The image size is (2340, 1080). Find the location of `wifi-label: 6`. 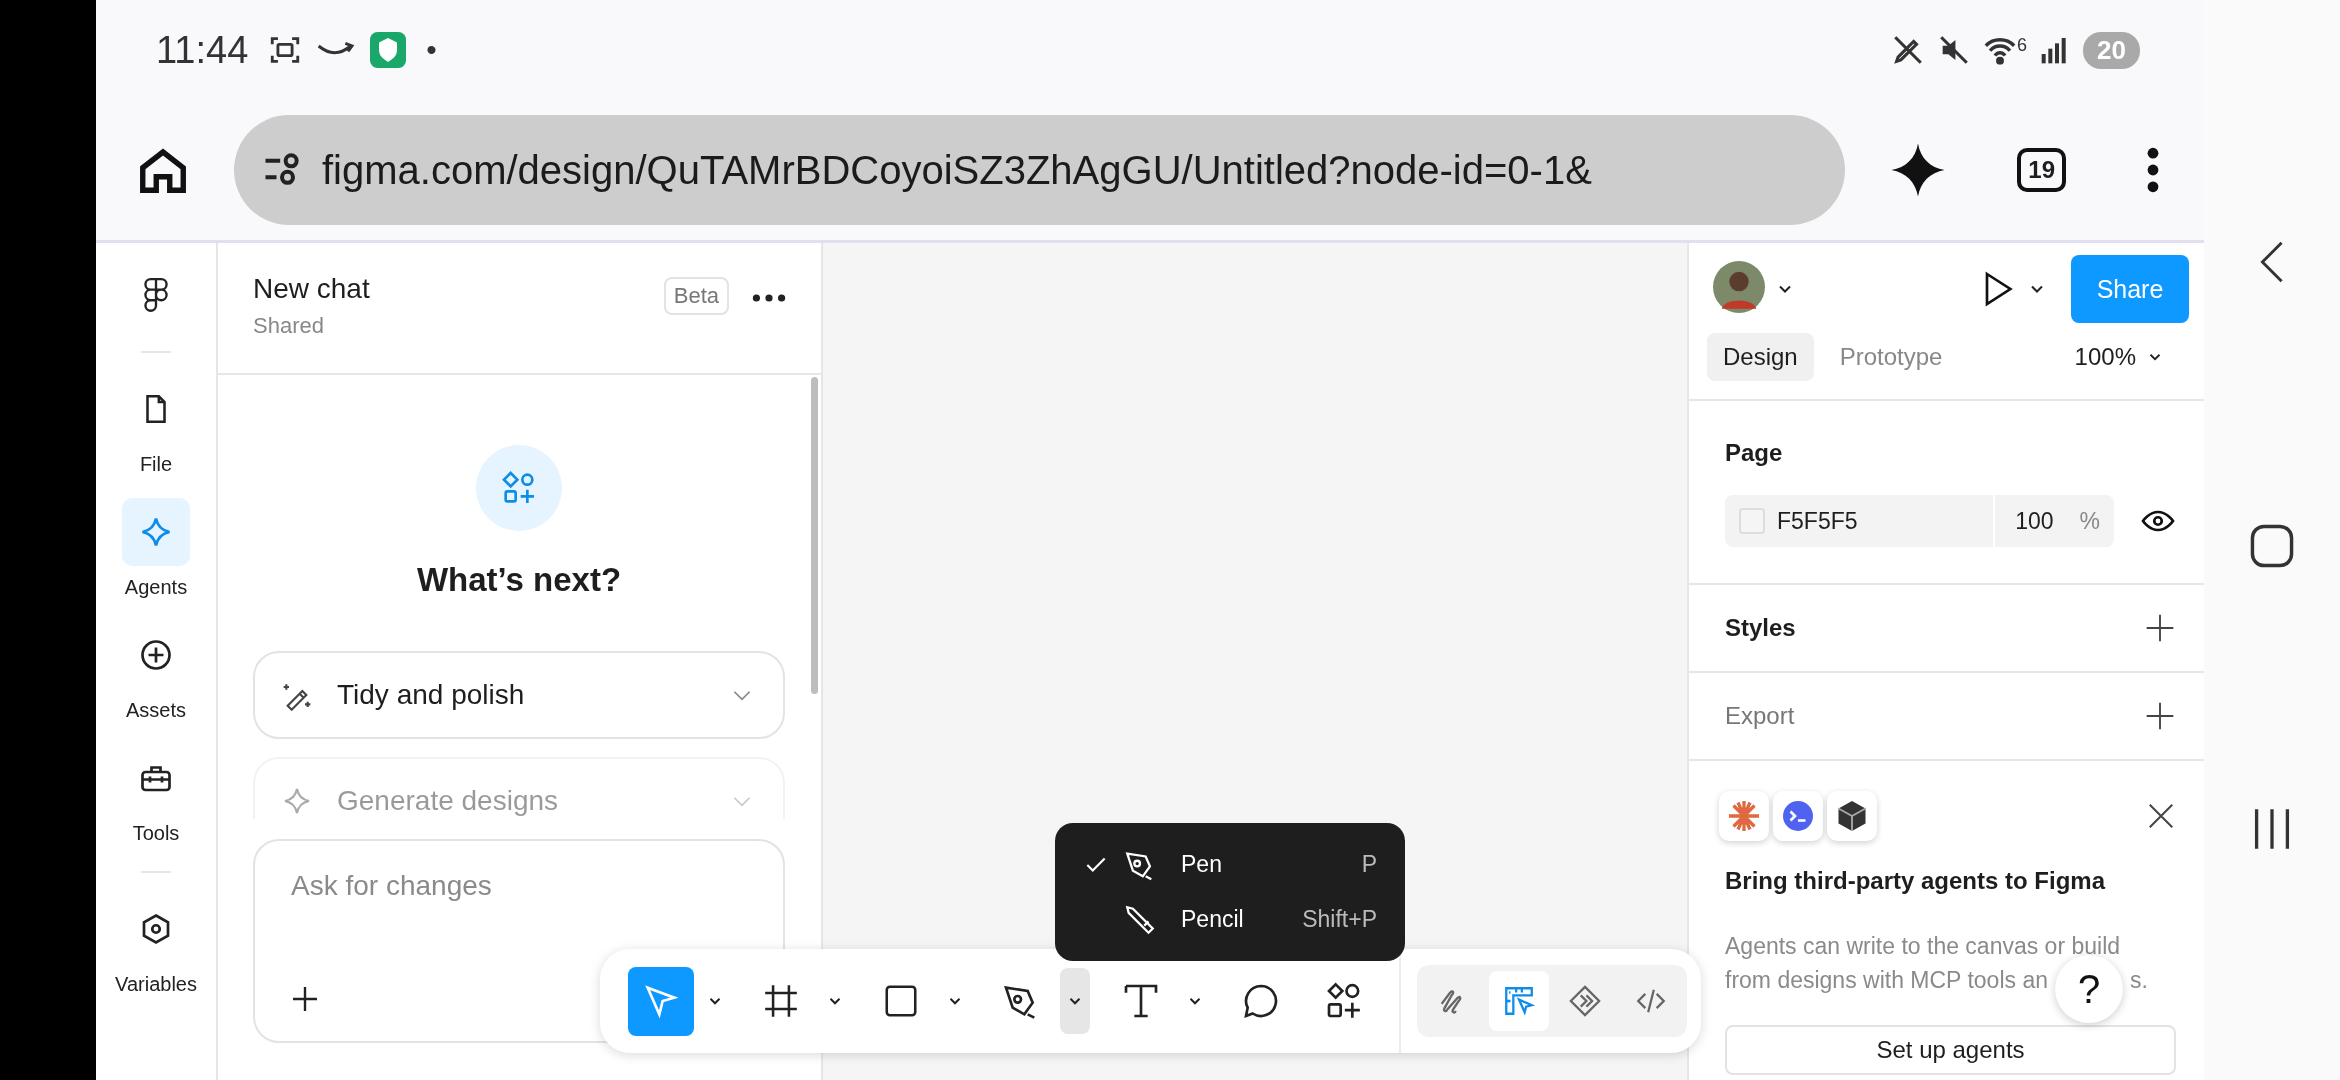

wifi-label: 6 is located at coordinates (2022, 45).